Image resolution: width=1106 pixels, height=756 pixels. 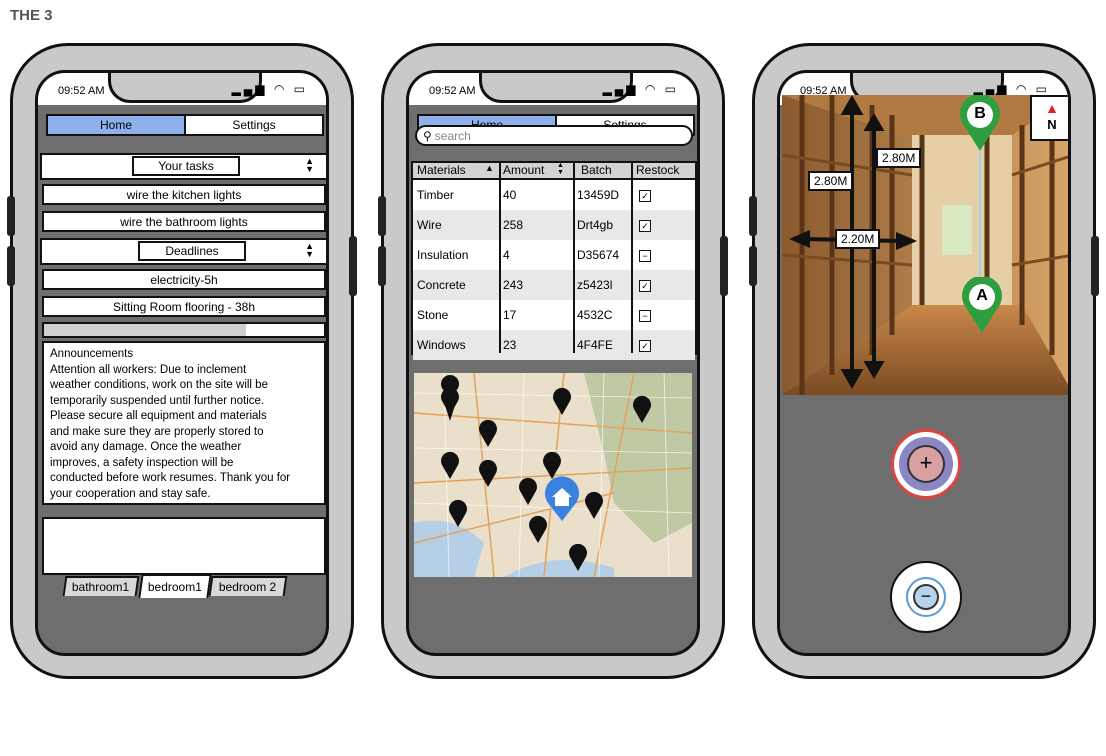 I want to click on column-header-materials: Materials, so click(x=441, y=170).